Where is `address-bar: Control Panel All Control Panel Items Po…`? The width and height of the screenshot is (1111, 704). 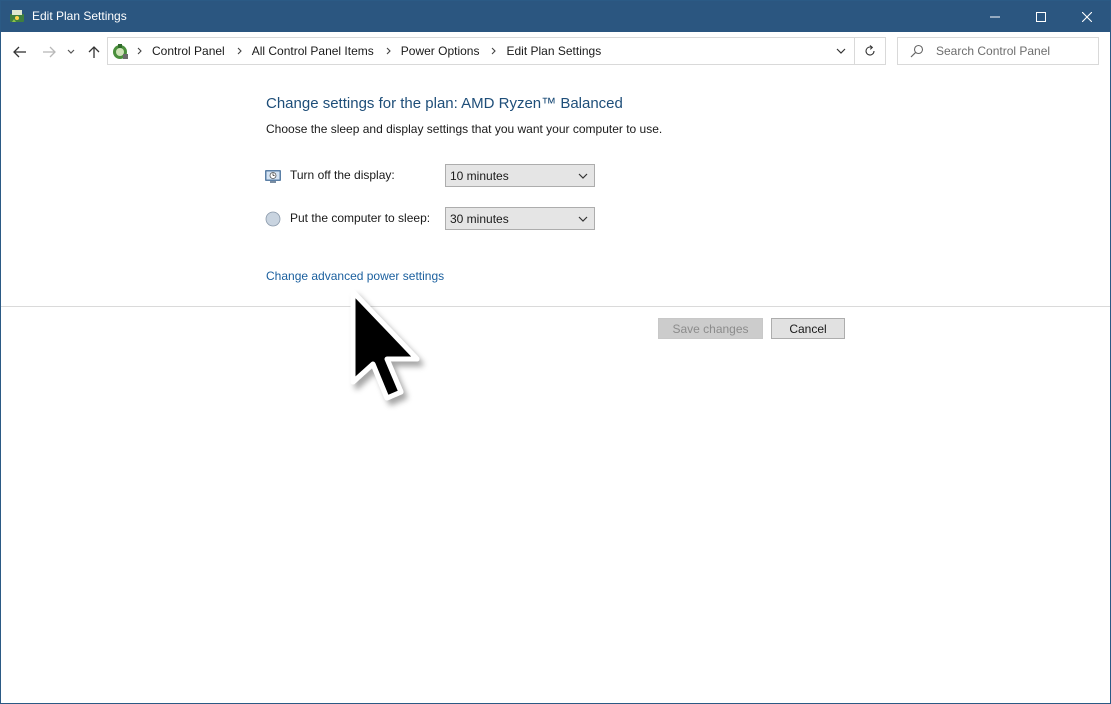 address-bar: Control Panel All Control Panel Items Po… is located at coordinates (496, 51).